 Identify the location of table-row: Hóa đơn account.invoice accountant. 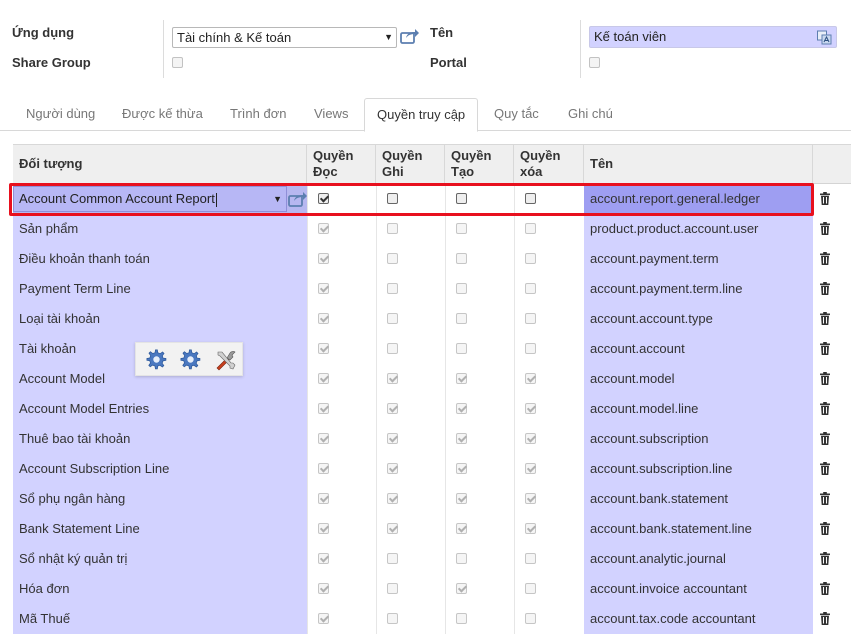
(432, 589).